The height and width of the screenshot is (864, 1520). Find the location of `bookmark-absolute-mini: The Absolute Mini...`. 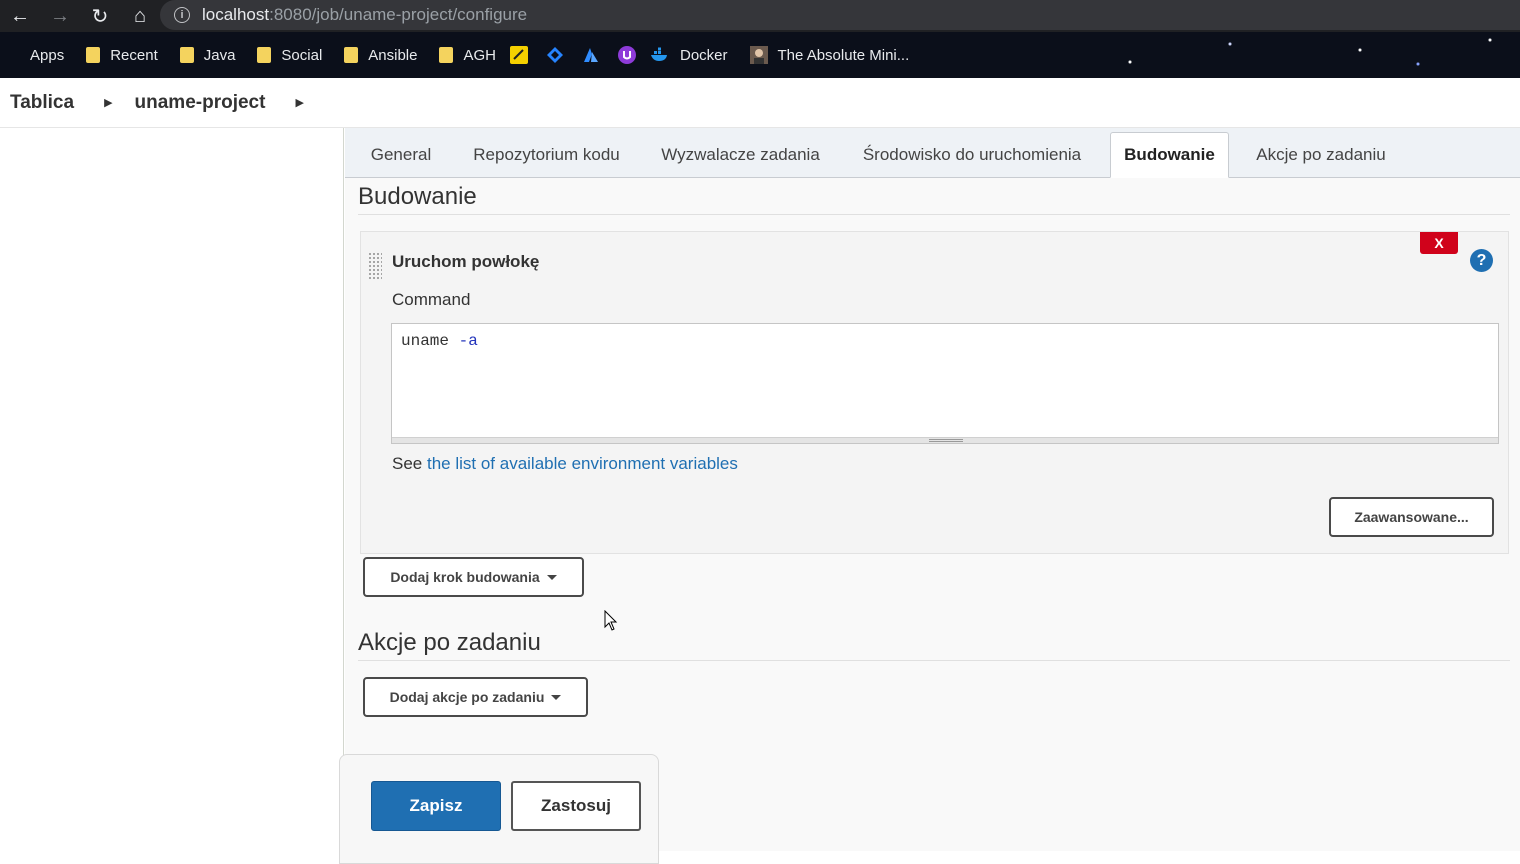

bookmark-absolute-mini: The Absolute Mini... is located at coordinates (829, 55).